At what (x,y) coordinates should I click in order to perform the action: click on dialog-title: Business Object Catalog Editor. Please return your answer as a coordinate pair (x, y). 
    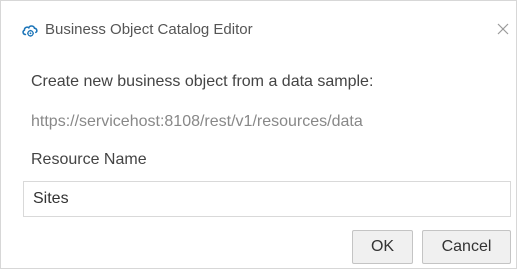
    Looking at the image, I should click on (149, 29).